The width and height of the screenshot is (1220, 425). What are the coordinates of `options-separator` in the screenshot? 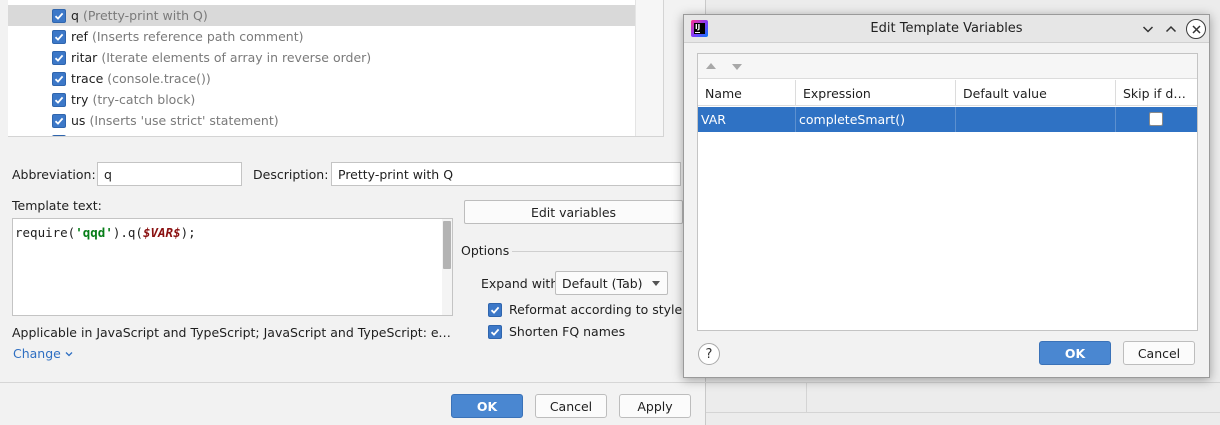 It's located at (597, 251).